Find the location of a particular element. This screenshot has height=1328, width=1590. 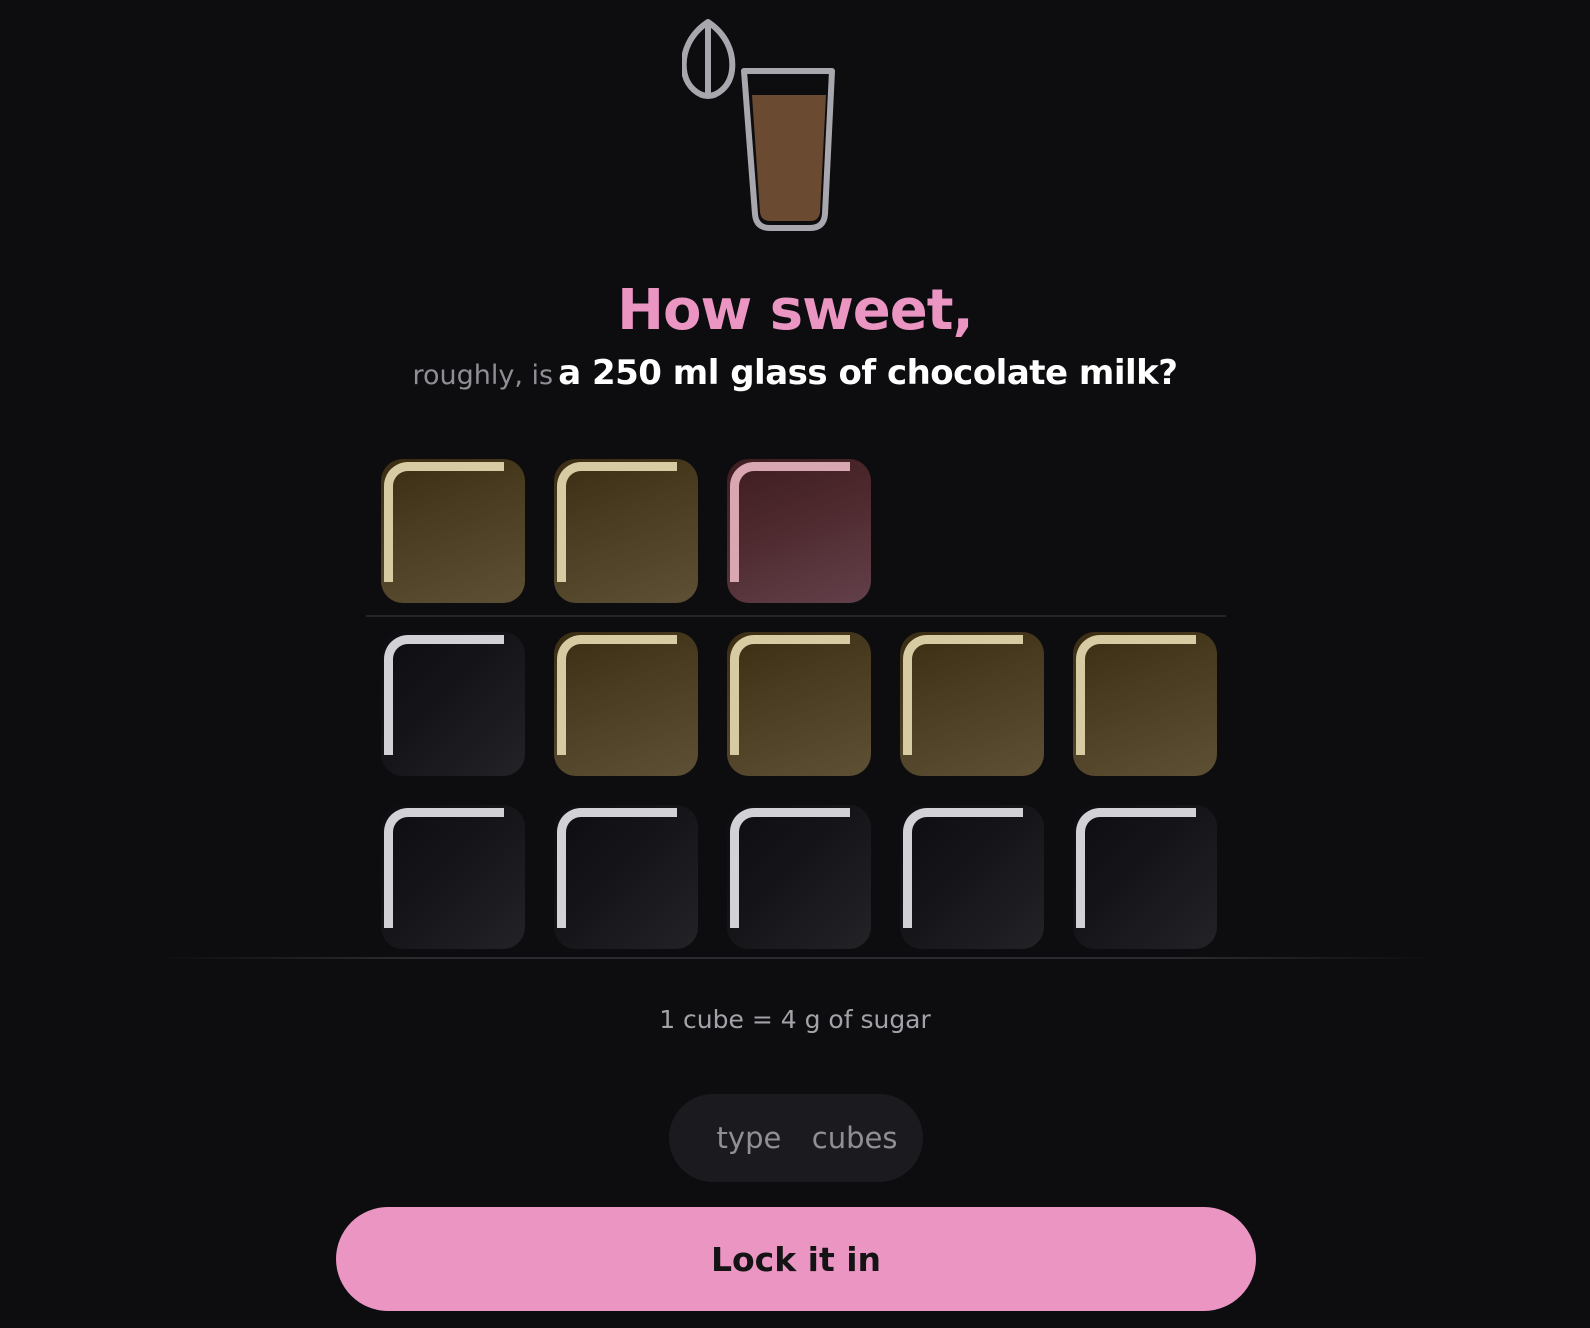

leaf-icon is located at coordinates (708, 59).